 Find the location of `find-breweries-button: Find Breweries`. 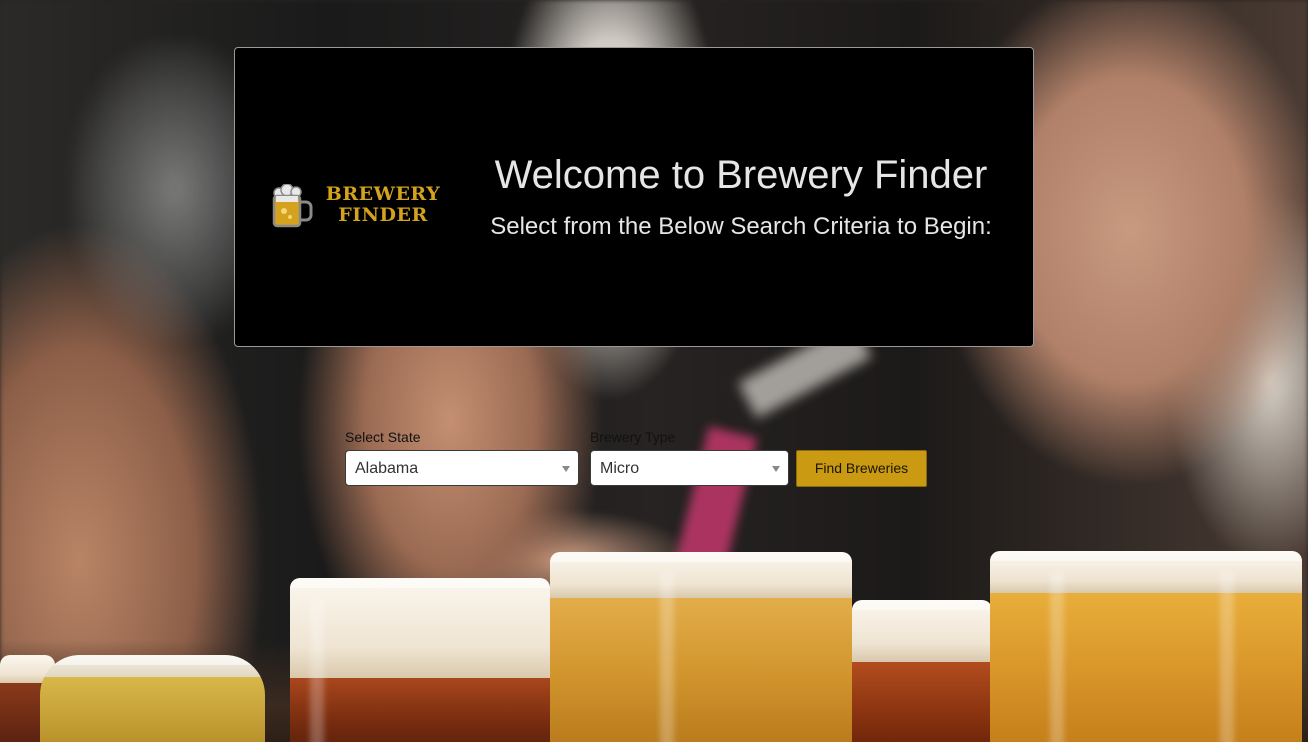

find-breweries-button: Find Breweries is located at coordinates (861, 468).